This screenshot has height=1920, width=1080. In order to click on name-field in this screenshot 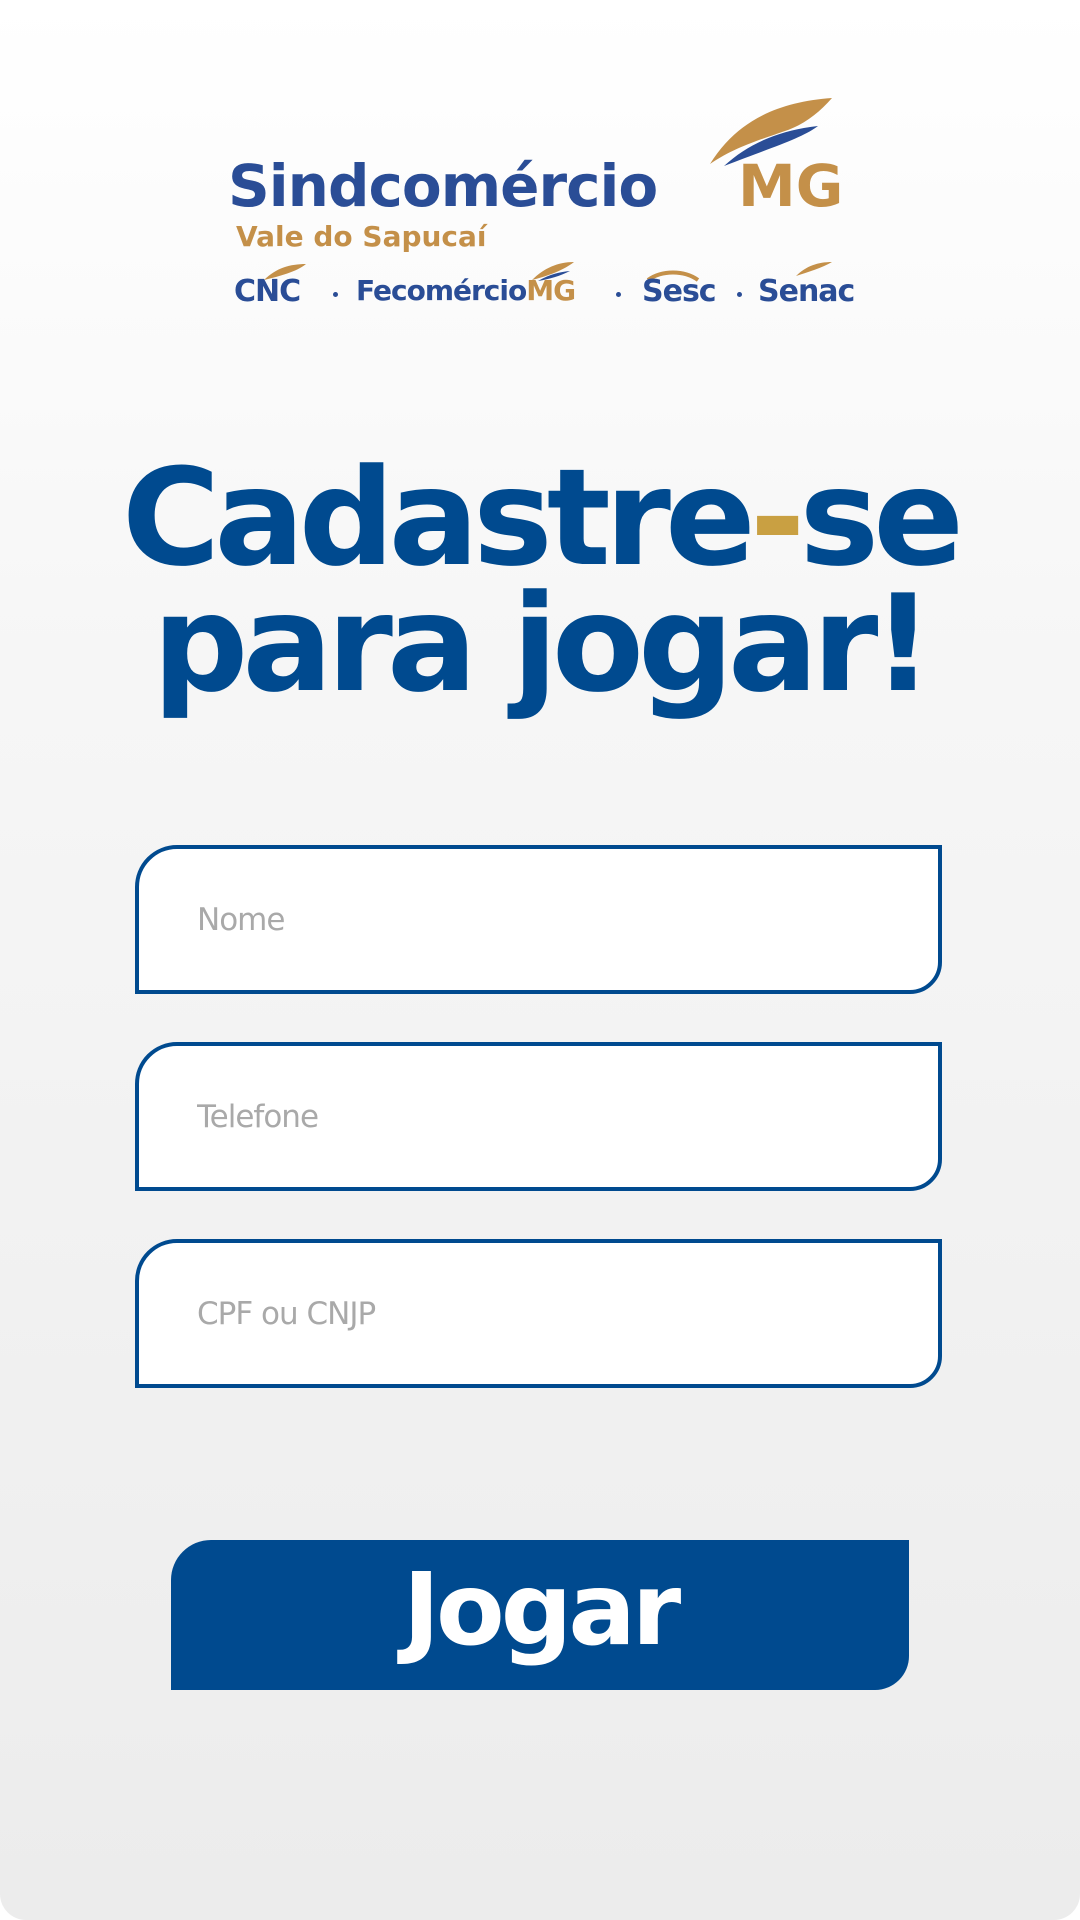, I will do `click(538, 919)`.